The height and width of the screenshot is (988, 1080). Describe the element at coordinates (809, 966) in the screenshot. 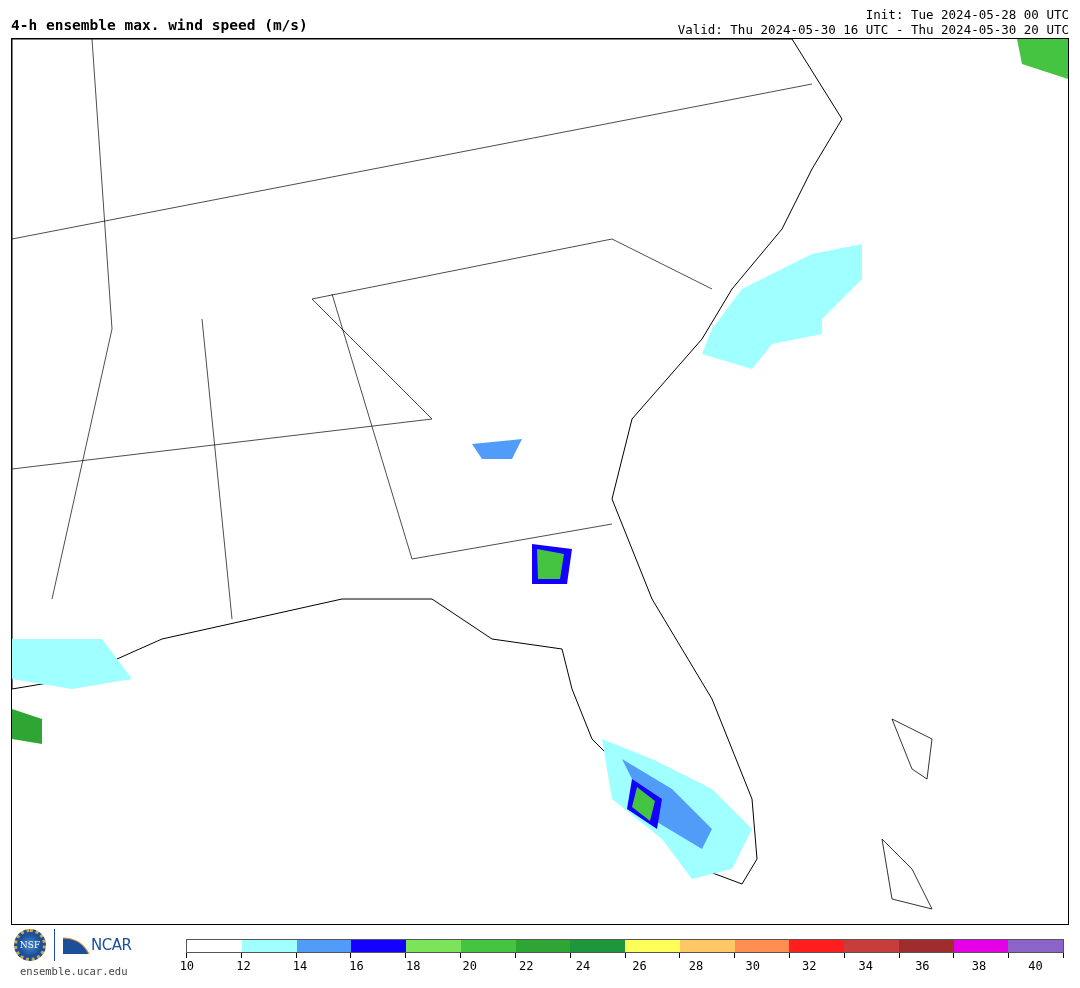

I see `tick-label: 32` at that location.